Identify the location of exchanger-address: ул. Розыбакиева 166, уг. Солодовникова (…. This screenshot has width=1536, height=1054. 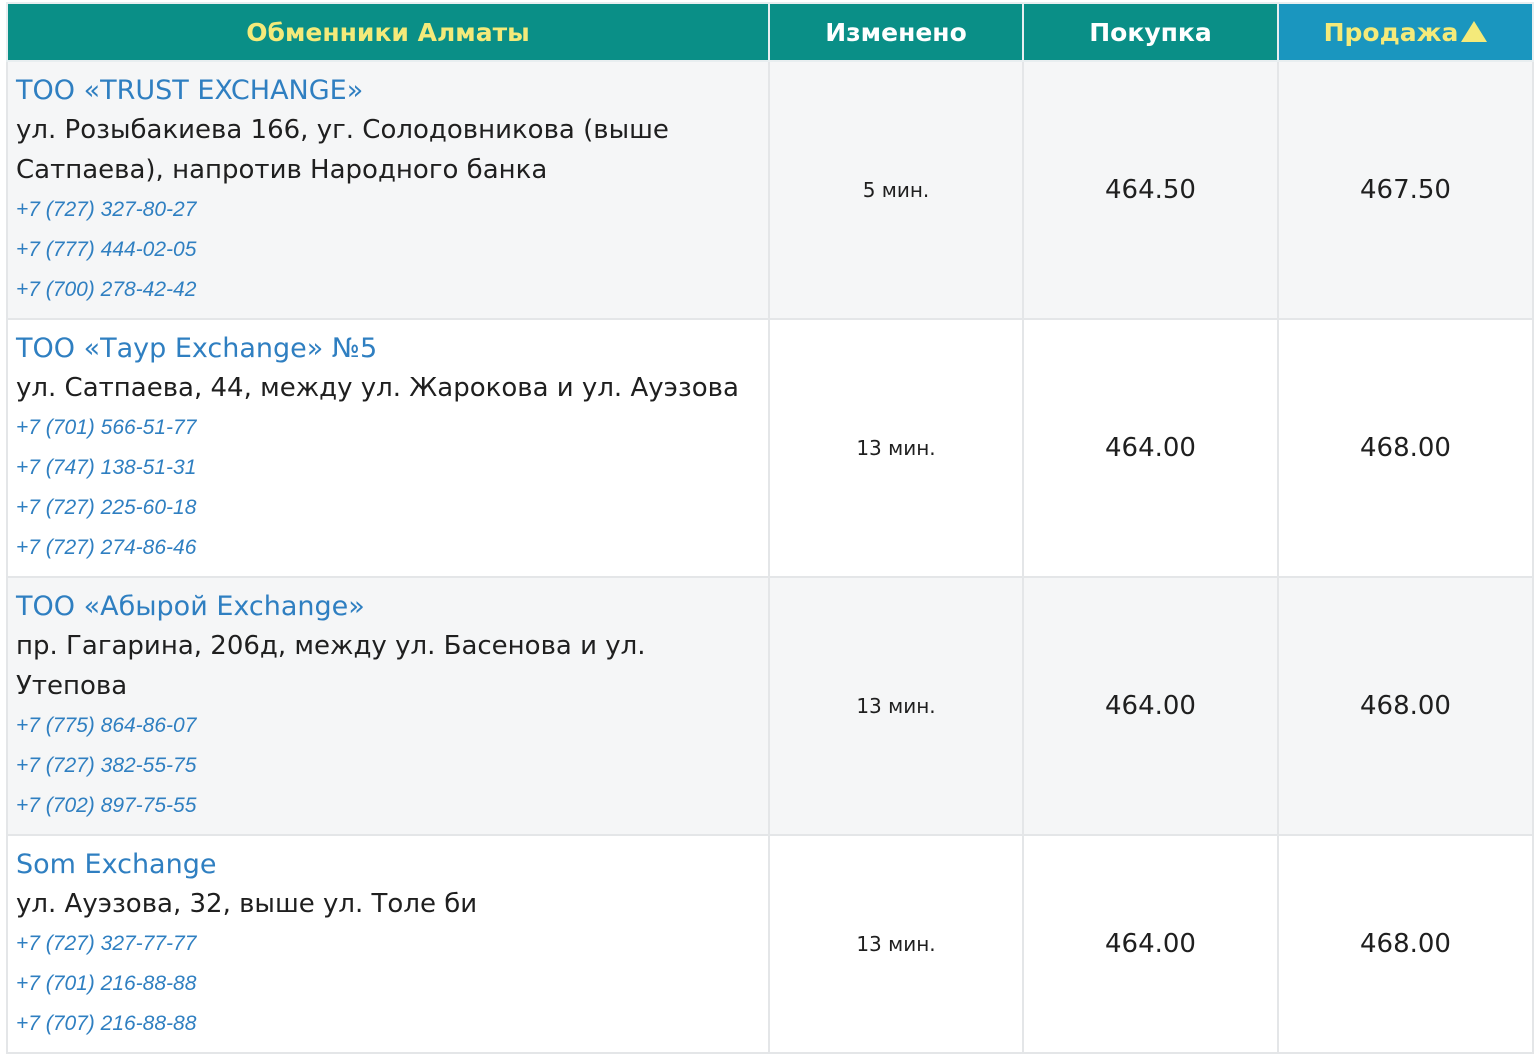
(342, 150).